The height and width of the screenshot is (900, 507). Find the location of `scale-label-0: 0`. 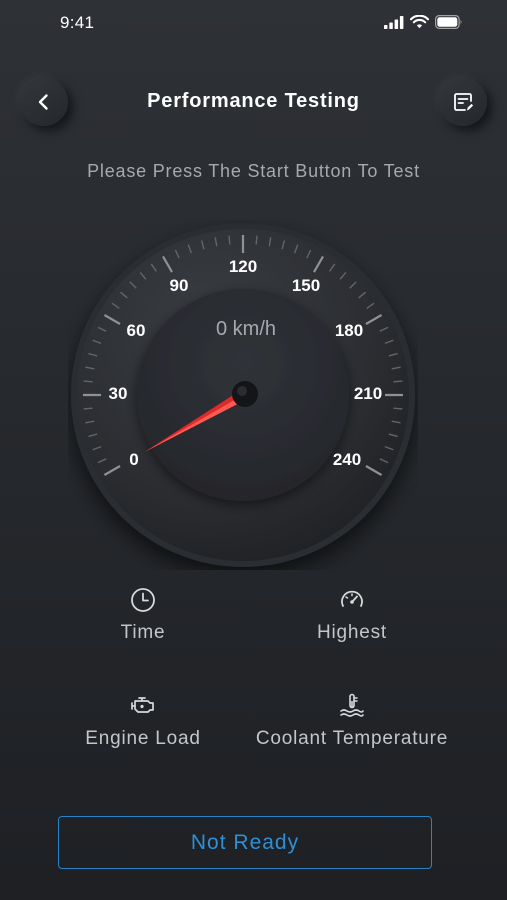

scale-label-0: 0 is located at coordinates (133, 459).